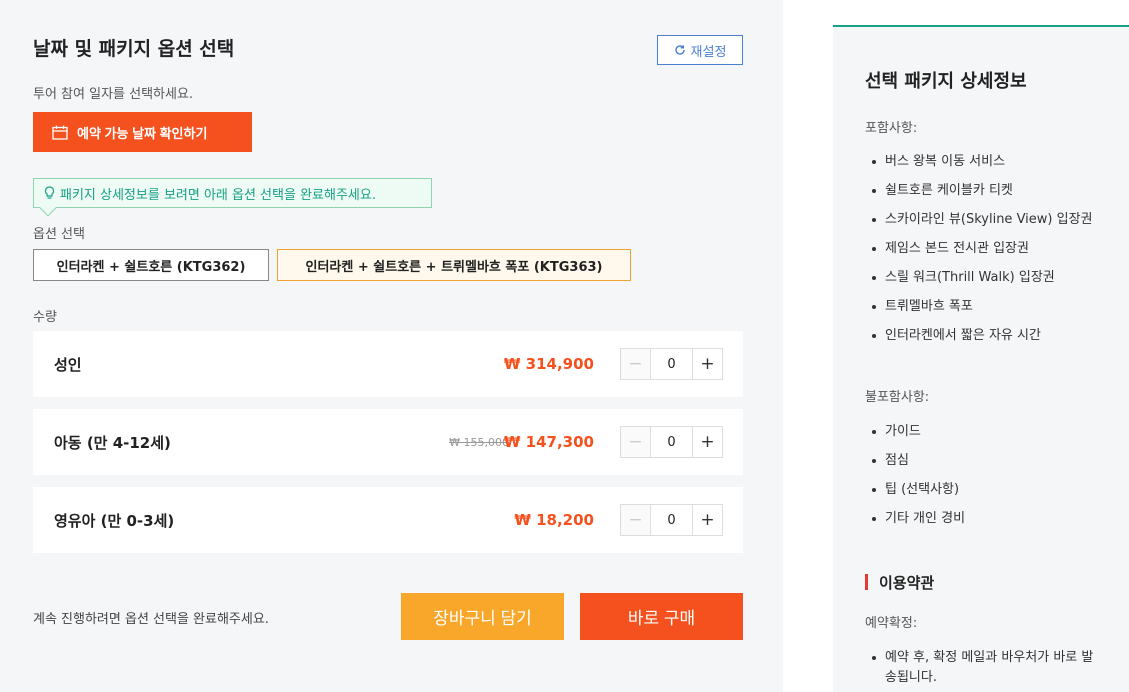 This screenshot has height=692, width=1129. Describe the element at coordinates (454, 265) in the screenshot. I see `option-ktg363: 인터라켄 + 쉴트호른 + 트뤼멜바흐 폭포 (KTG363)` at that location.